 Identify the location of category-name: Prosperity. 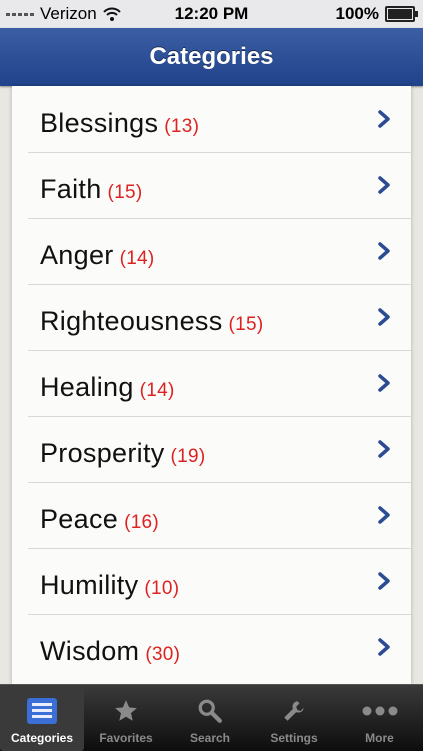
(102, 453).